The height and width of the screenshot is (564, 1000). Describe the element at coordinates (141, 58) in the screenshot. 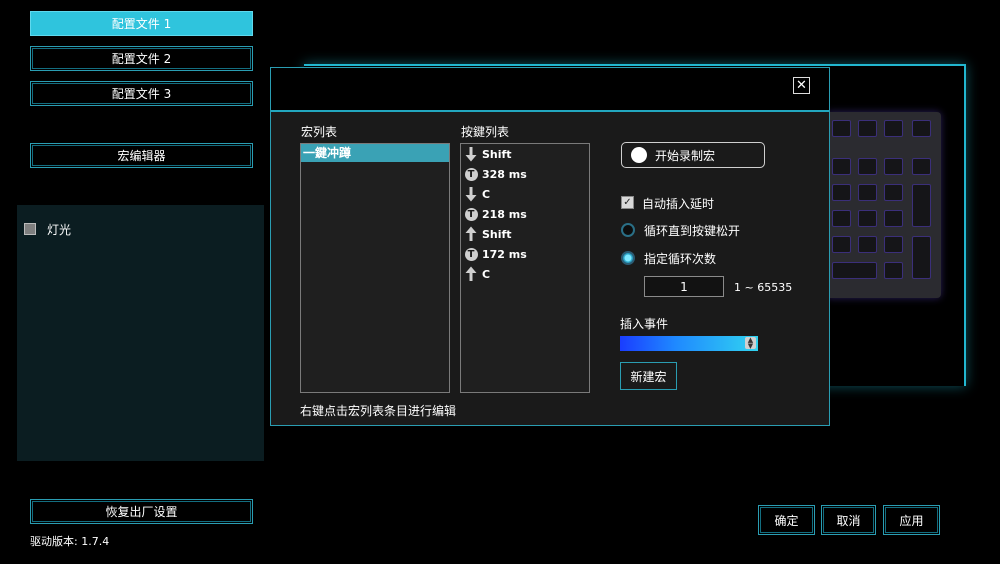

I see `profile-2-button: 配置文件 2` at that location.